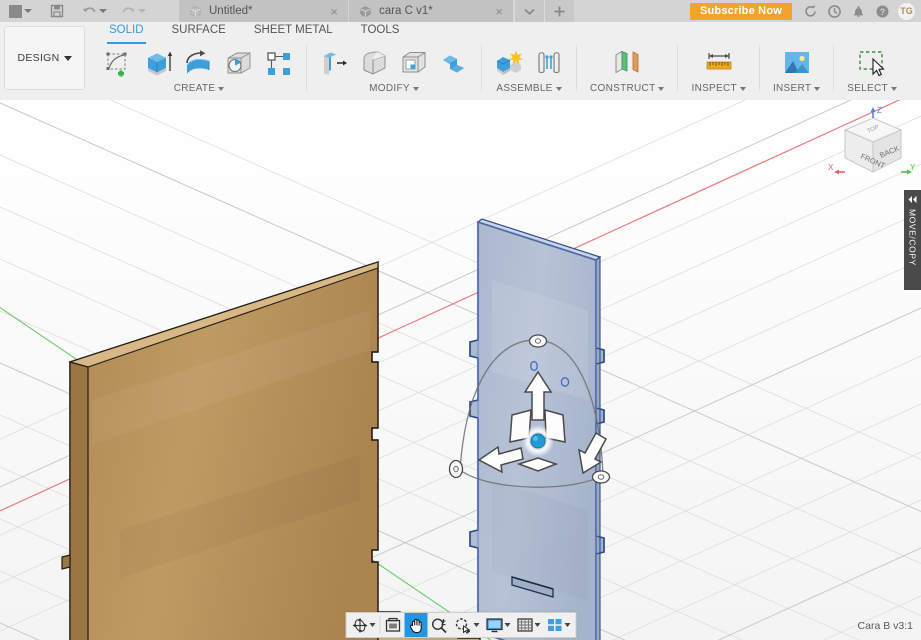 The width and height of the screenshot is (921, 640). I want to click on fillet-icon, so click(374, 64).